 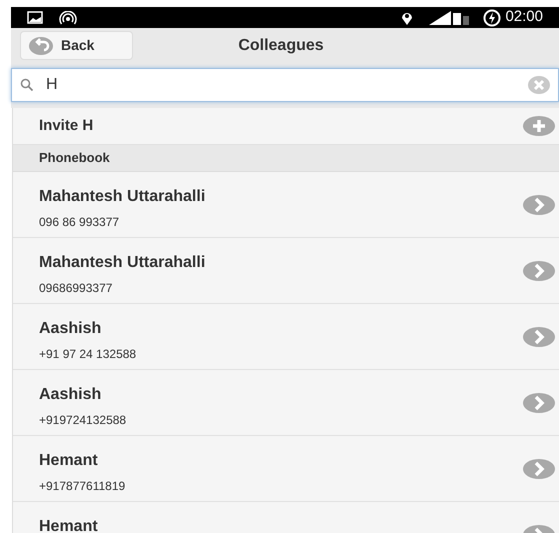 I want to click on contact-row: Aashish +919724132588, so click(x=286, y=403).